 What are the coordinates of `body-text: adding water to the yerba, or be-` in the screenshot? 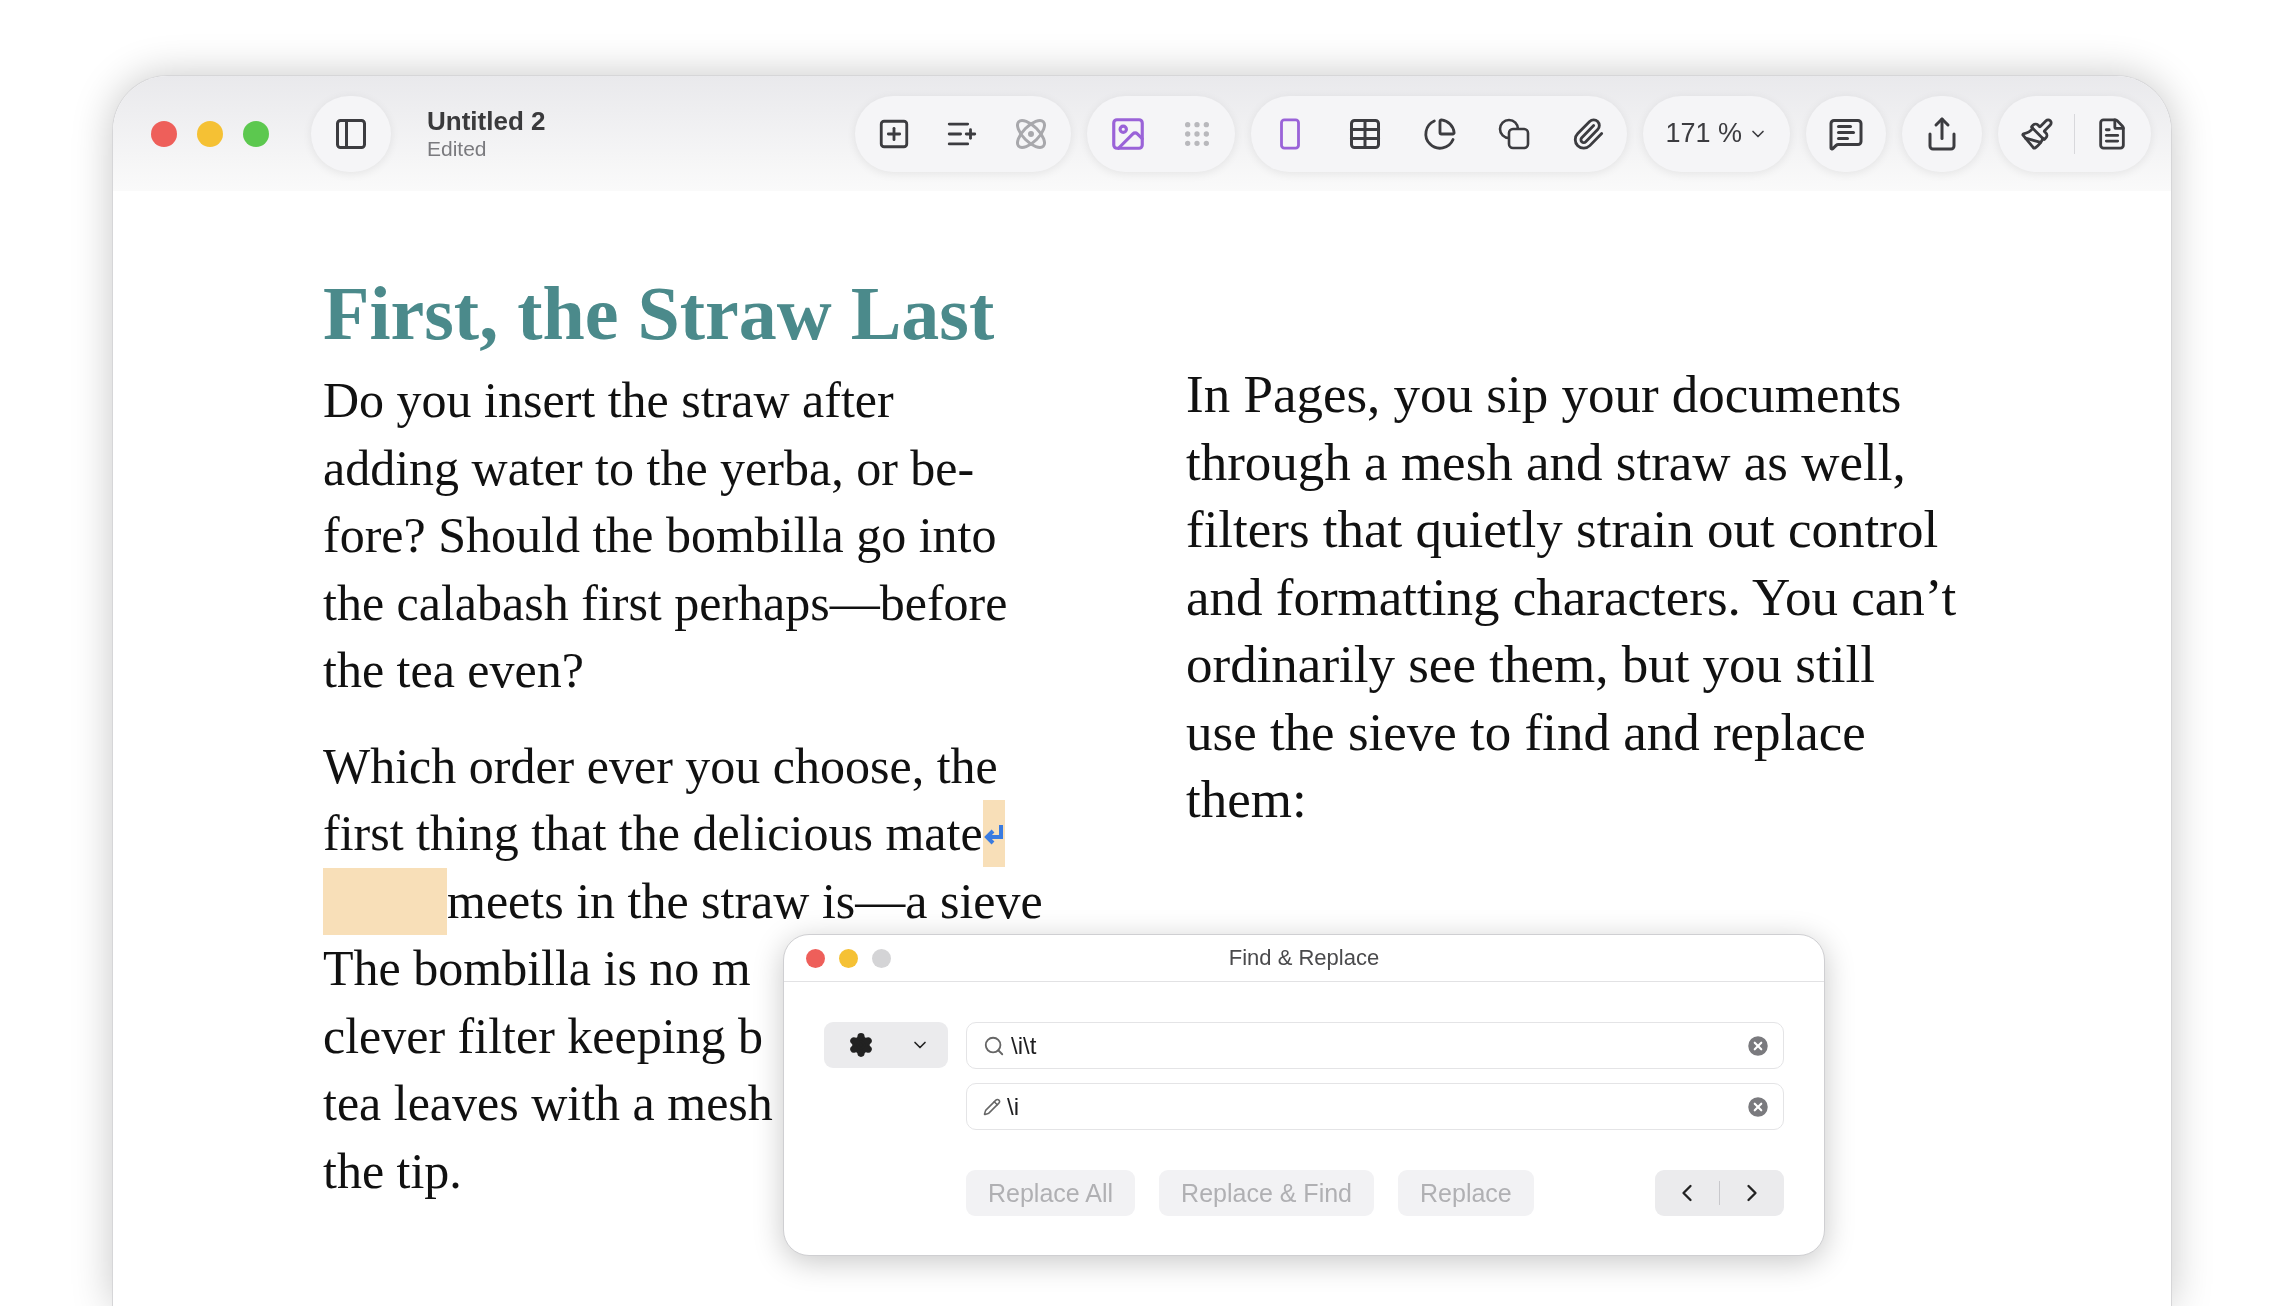 It's located at (649, 468).